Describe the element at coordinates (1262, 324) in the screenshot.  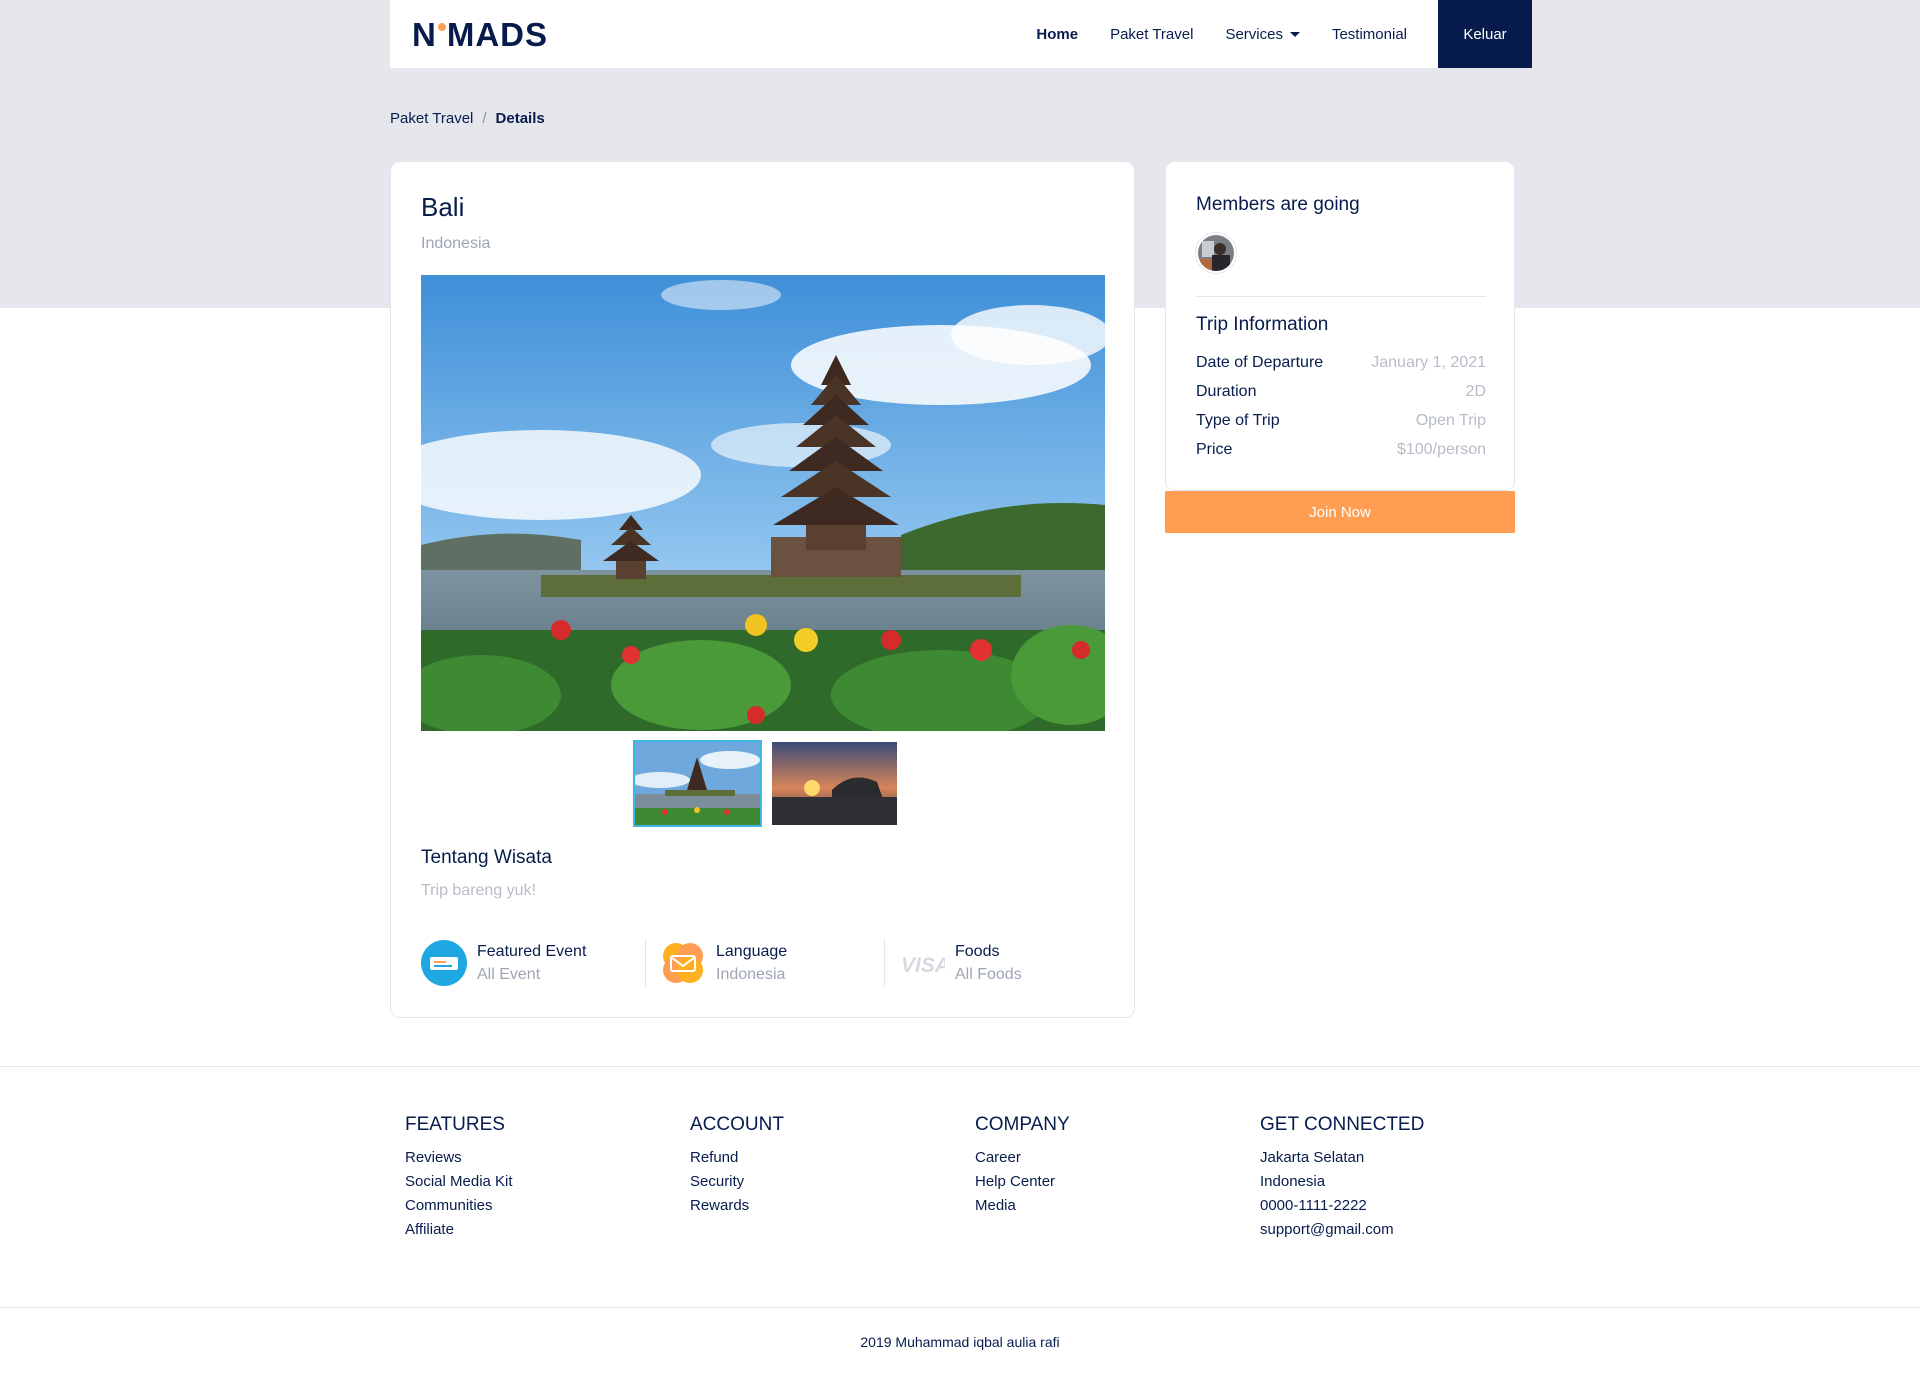
I see `trip-info-title: Trip Information` at that location.